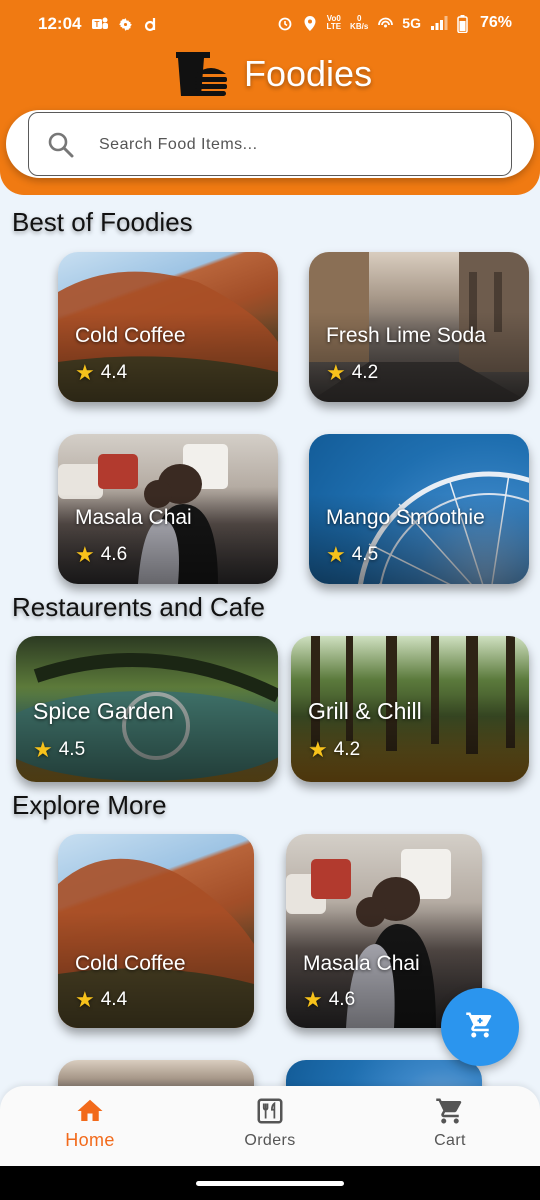  What do you see at coordinates (102, 222) in the screenshot?
I see `section-title-best: Best of Foodies` at bounding box center [102, 222].